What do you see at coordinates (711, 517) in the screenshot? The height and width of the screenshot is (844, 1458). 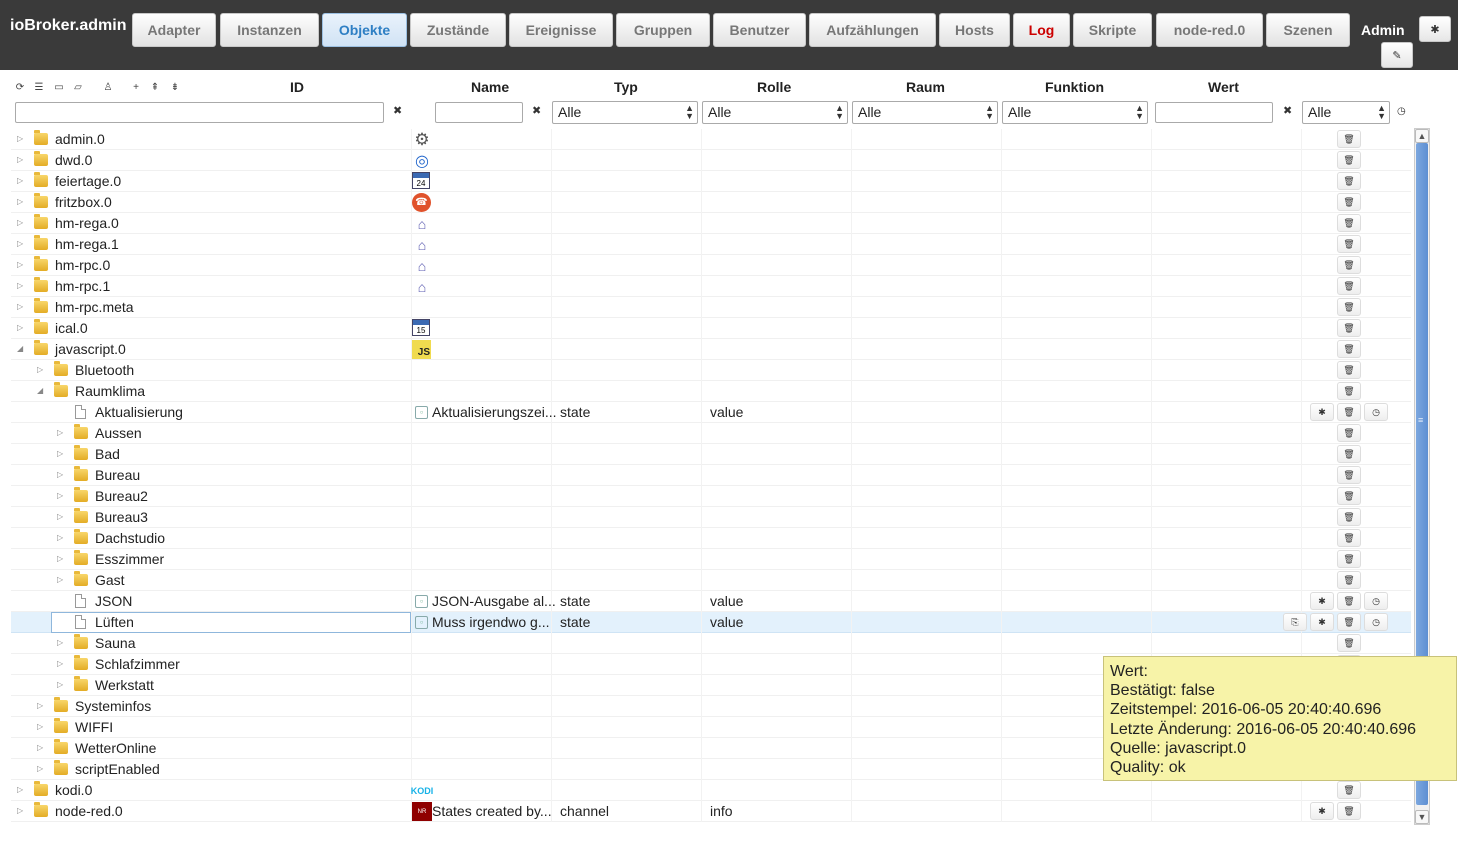 I see `tree-row: ▷ Bureau3 🗑` at bounding box center [711, 517].